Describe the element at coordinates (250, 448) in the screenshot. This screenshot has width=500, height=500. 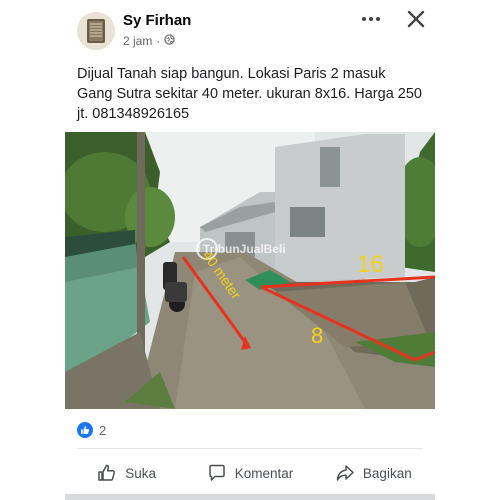
I see `divider` at that location.